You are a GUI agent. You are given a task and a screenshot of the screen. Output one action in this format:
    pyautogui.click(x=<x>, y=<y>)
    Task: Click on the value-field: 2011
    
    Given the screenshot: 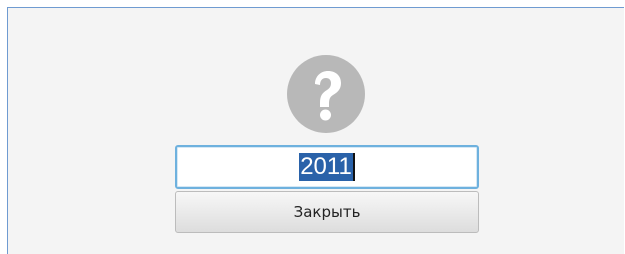 What is the action you would take?
    pyautogui.click(x=327, y=167)
    